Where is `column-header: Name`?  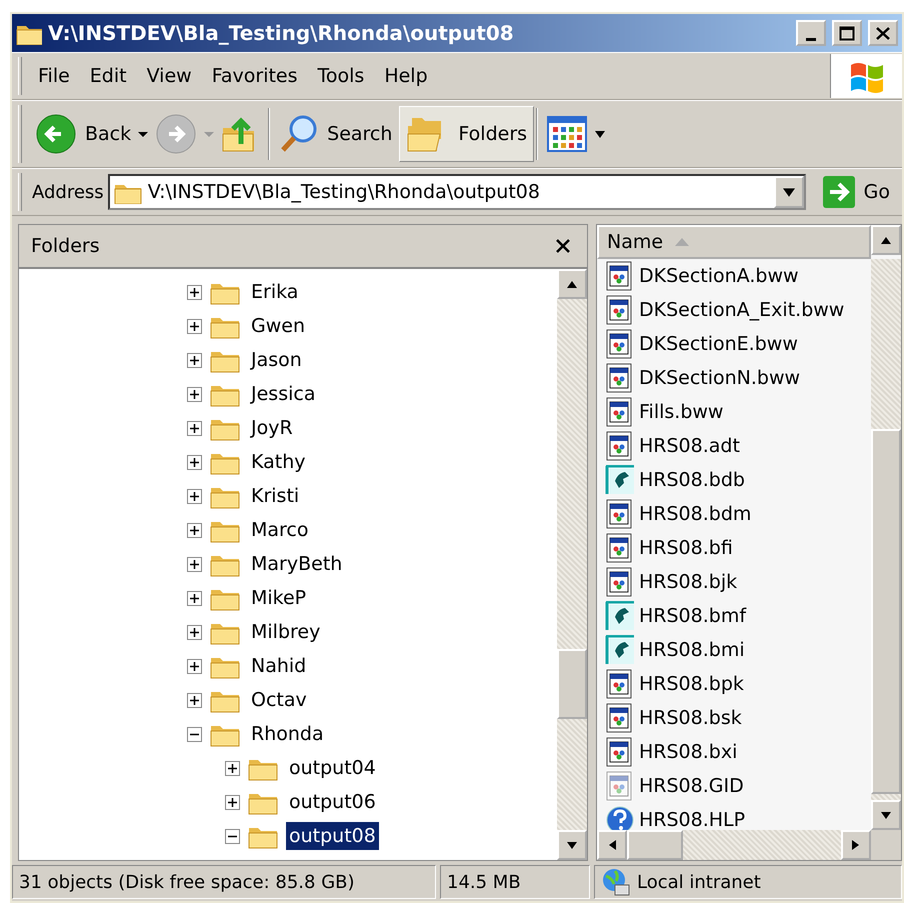
column-header: Name is located at coordinates (734, 242).